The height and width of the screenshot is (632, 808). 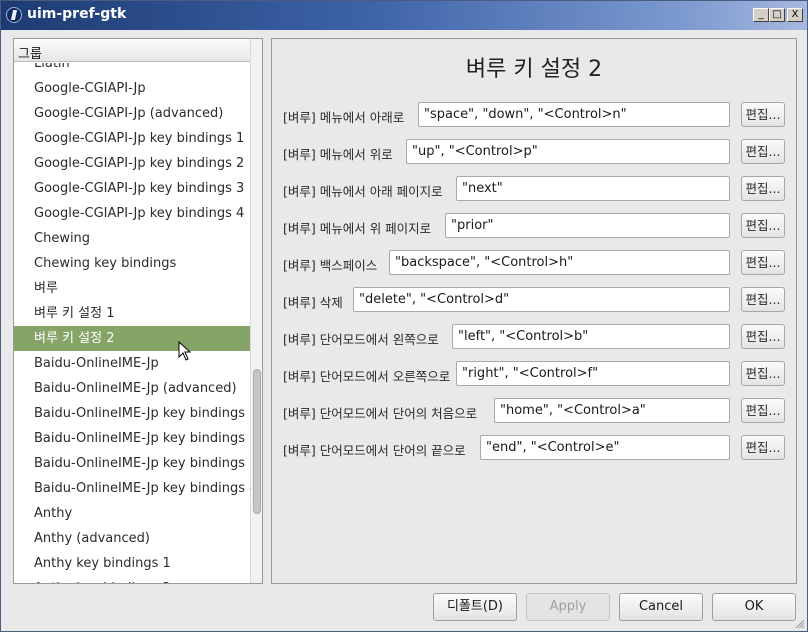 I want to click on setting-label: [벼루] 메뉴에서 아래 페이지로, so click(x=363, y=191).